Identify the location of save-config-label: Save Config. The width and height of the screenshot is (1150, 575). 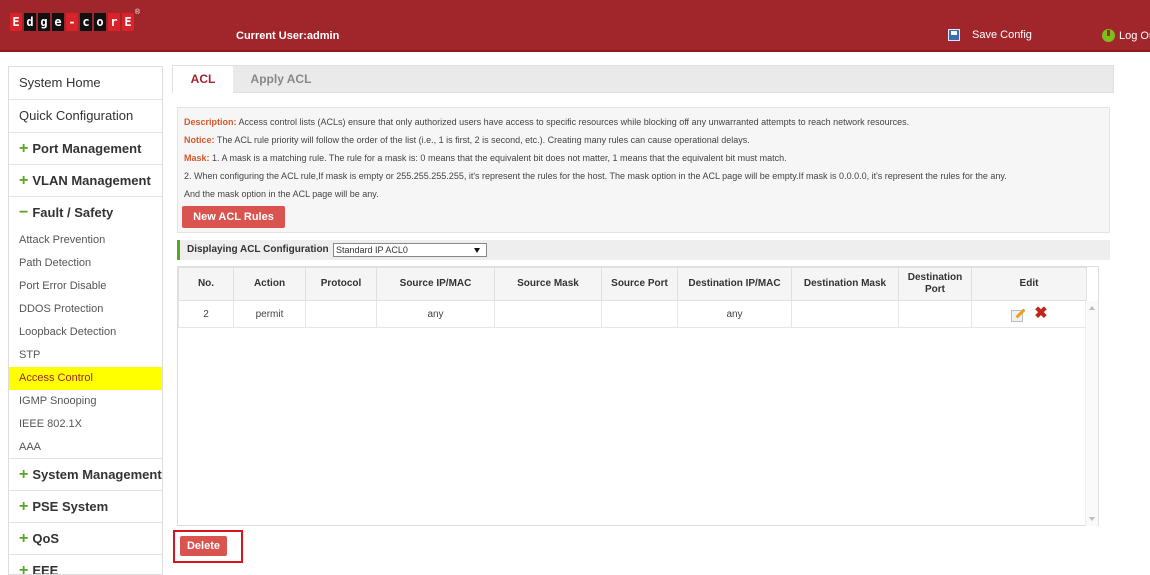
(1002, 35).